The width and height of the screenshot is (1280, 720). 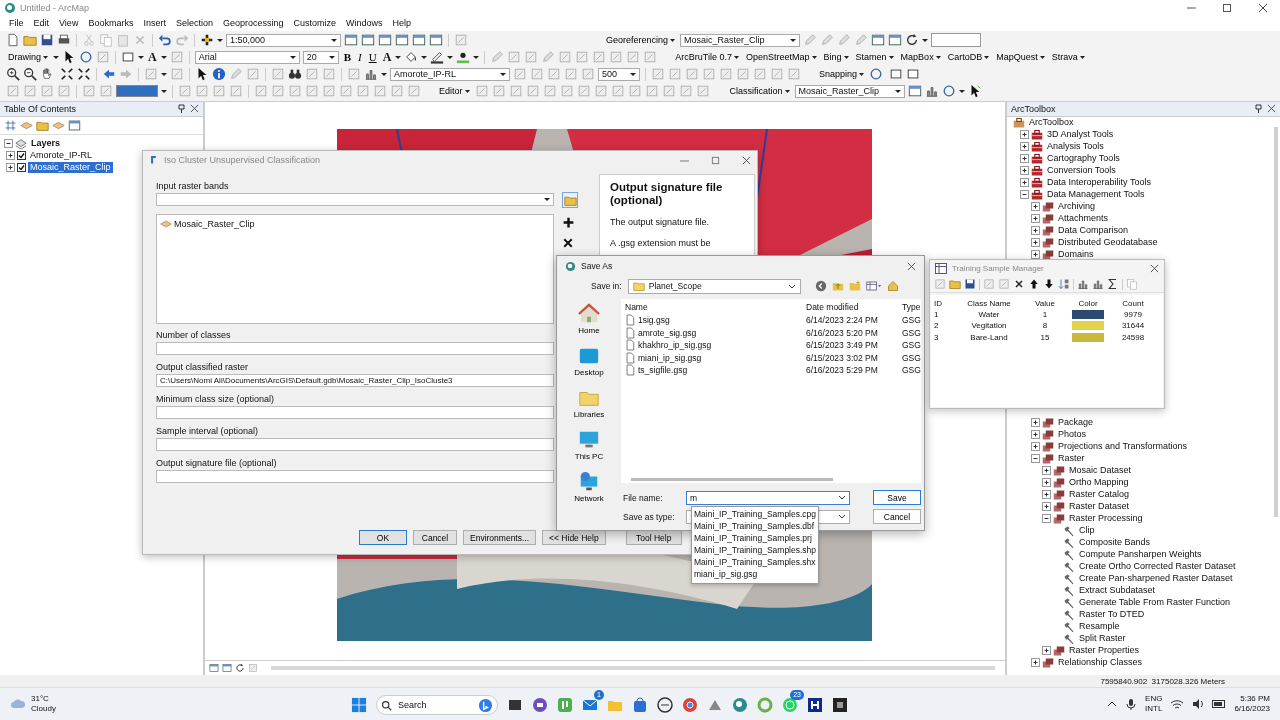 I want to click on input-field, so click(x=355, y=348).